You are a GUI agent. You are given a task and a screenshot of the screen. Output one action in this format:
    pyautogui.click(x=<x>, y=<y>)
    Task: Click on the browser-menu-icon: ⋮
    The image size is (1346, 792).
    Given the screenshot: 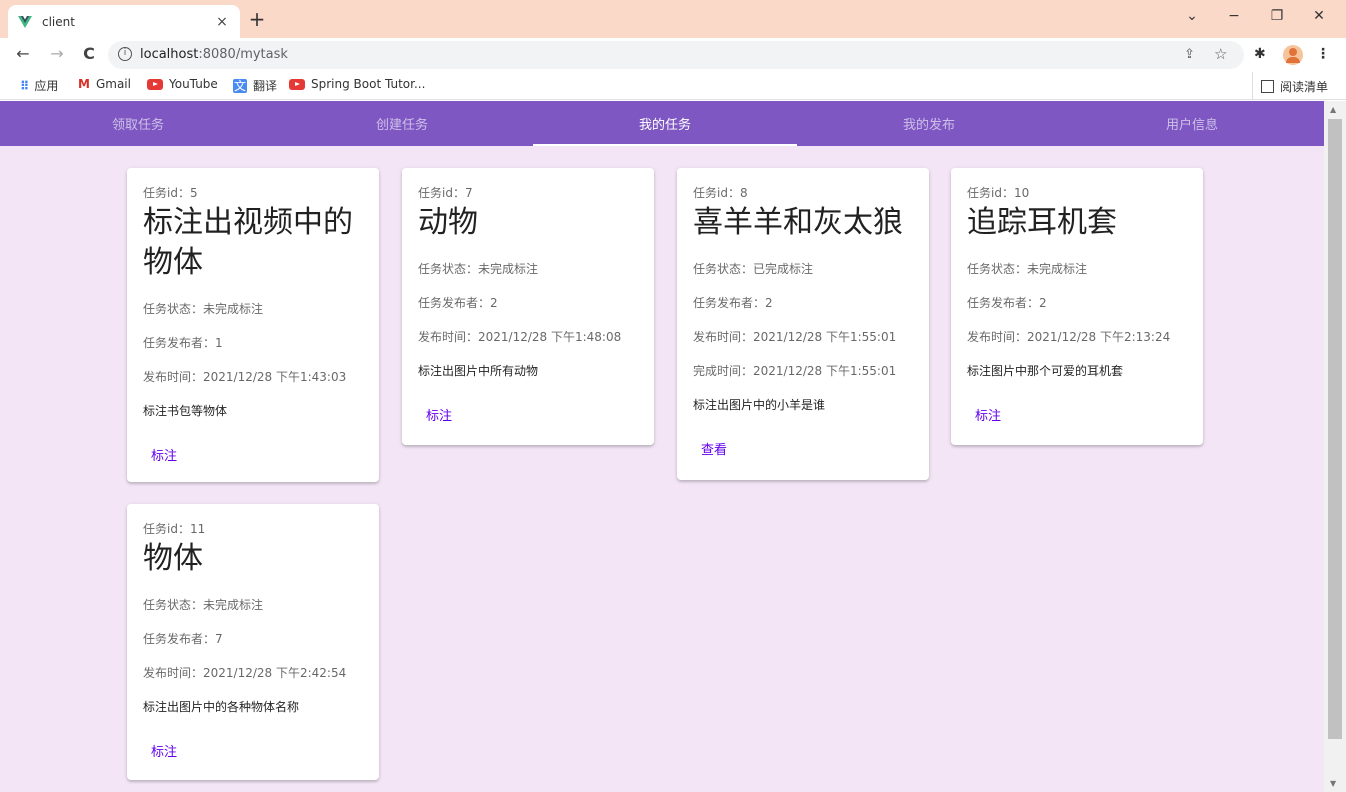 What is the action you would take?
    pyautogui.click(x=1323, y=54)
    